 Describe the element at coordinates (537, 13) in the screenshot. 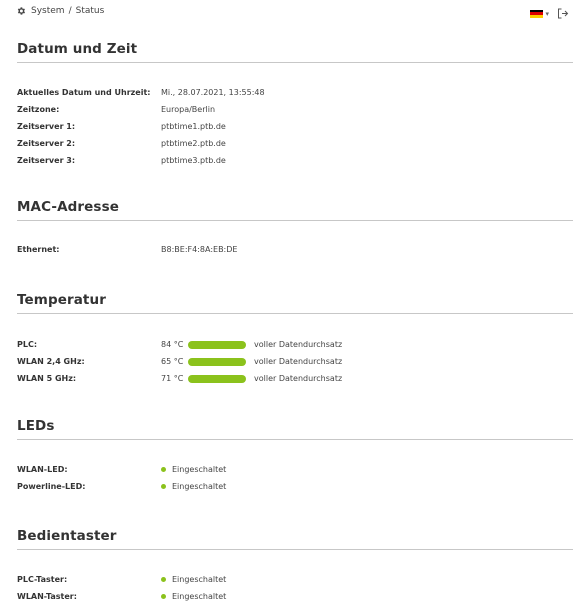

I see `de-flag-icon` at that location.